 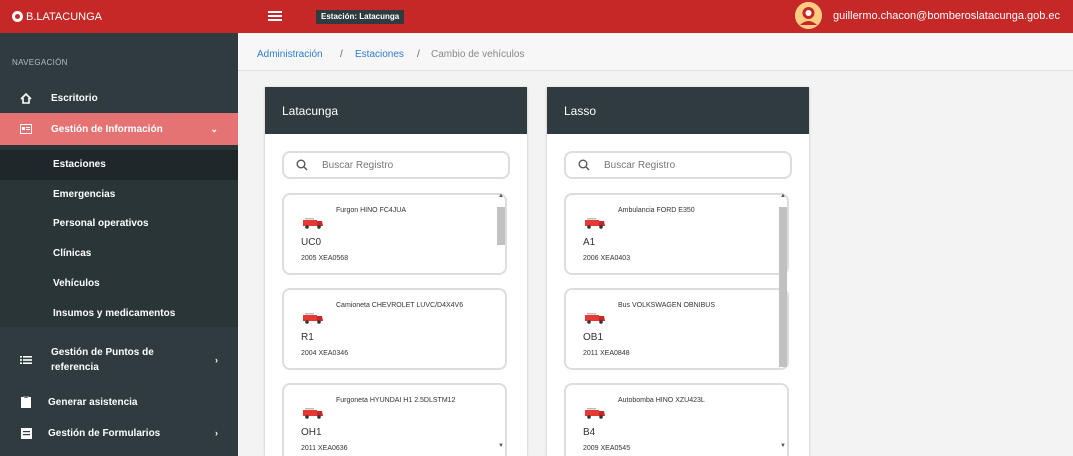 What do you see at coordinates (119, 224) in the screenshot?
I see `submenu-item-personal: Personal operativos` at bounding box center [119, 224].